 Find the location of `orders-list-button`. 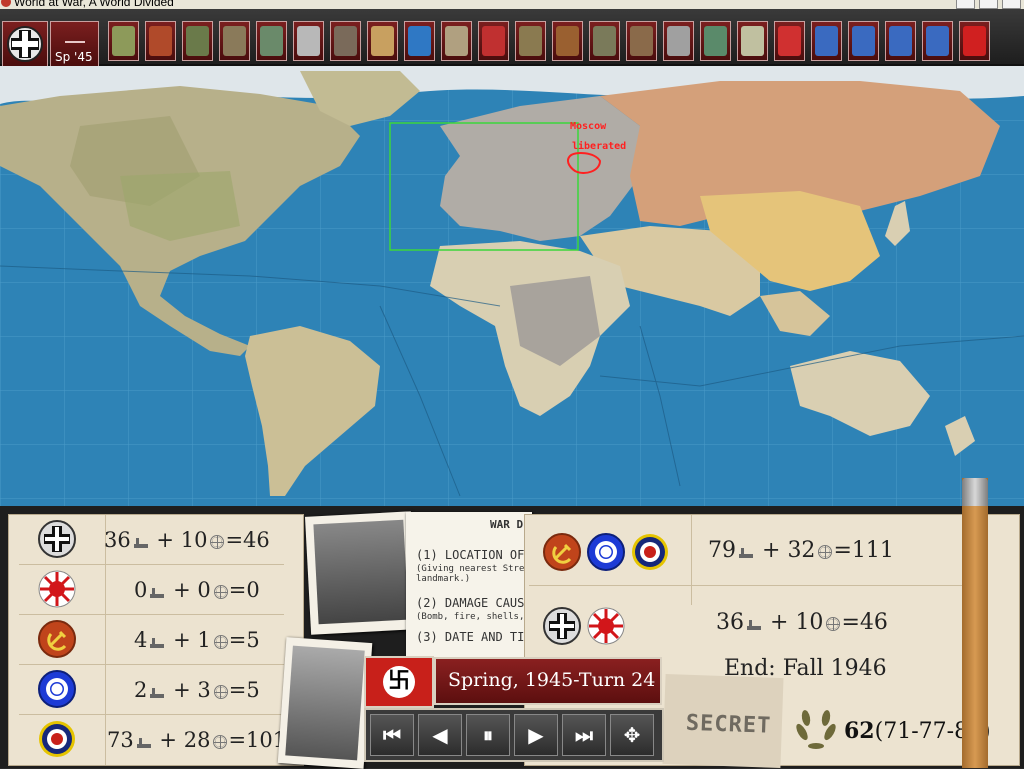

orders-list-button is located at coordinates (863, 41).